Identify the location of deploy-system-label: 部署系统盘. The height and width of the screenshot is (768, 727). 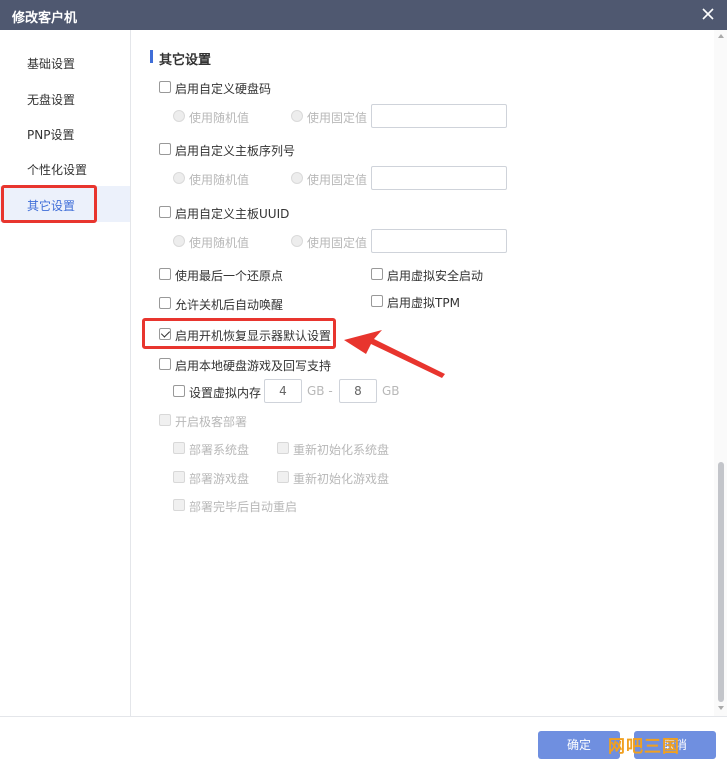
(219, 450).